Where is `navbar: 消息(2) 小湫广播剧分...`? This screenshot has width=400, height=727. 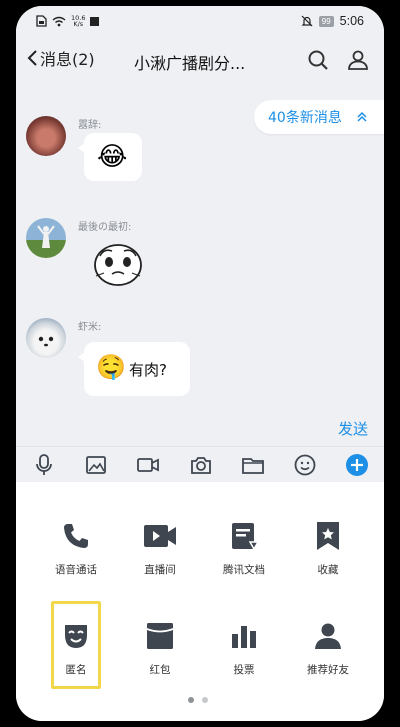
navbar: 消息(2) 小湫广播剧分... is located at coordinates (200, 59).